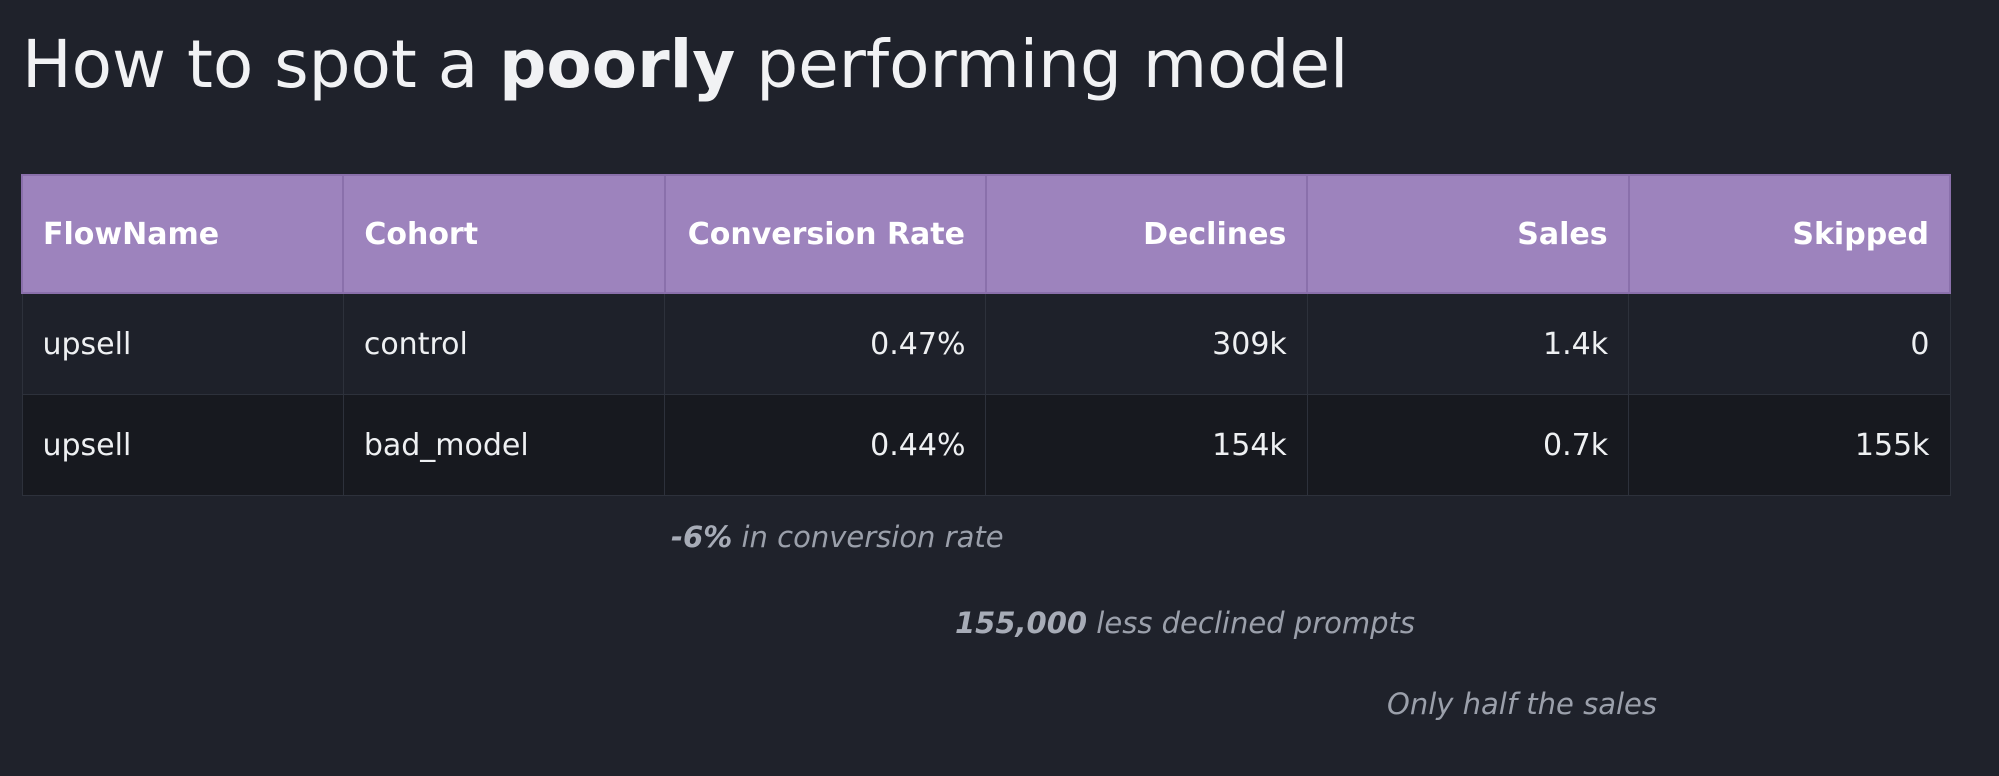 The width and height of the screenshot is (1999, 776). What do you see at coordinates (504, 234) in the screenshot?
I see `header-cohort: Cohort` at bounding box center [504, 234].